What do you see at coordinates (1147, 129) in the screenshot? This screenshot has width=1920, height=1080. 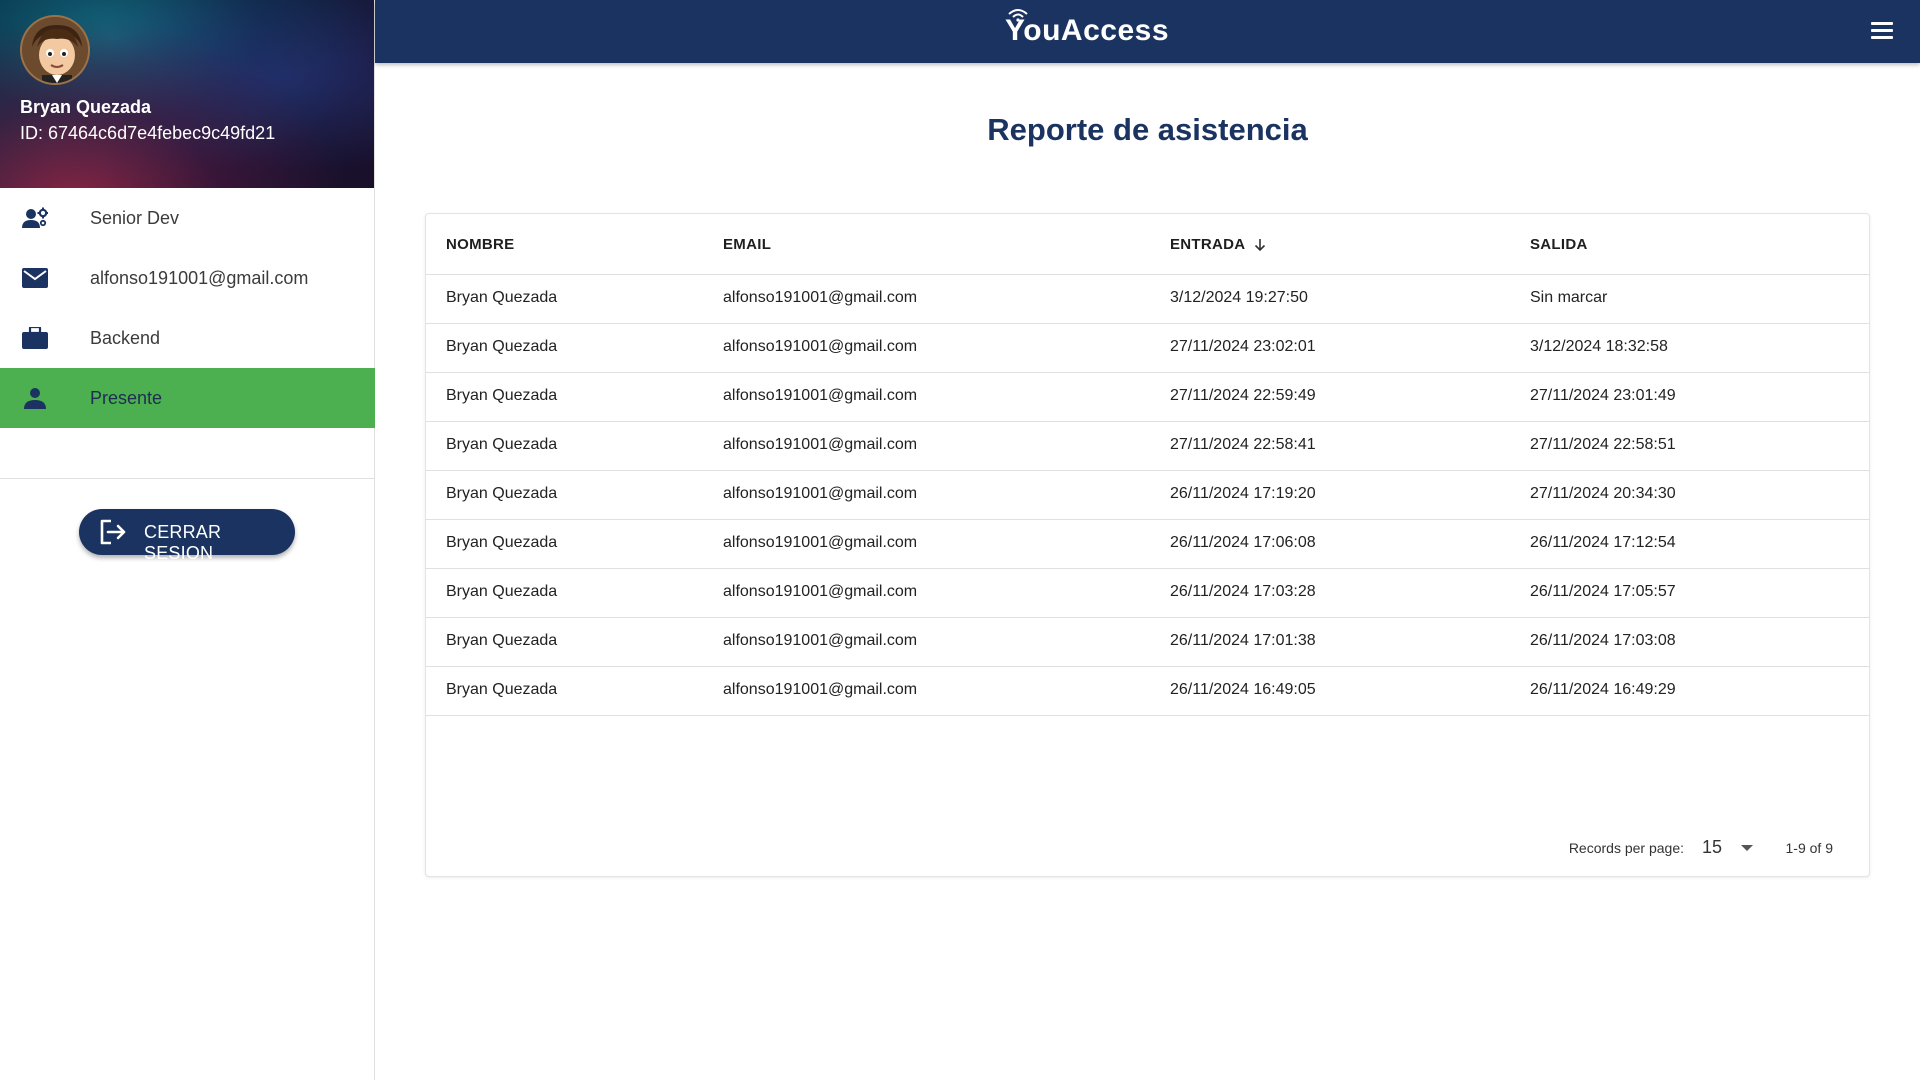 I see `page-title: Reporte de asistencia` at bounding box center [1147, 129].